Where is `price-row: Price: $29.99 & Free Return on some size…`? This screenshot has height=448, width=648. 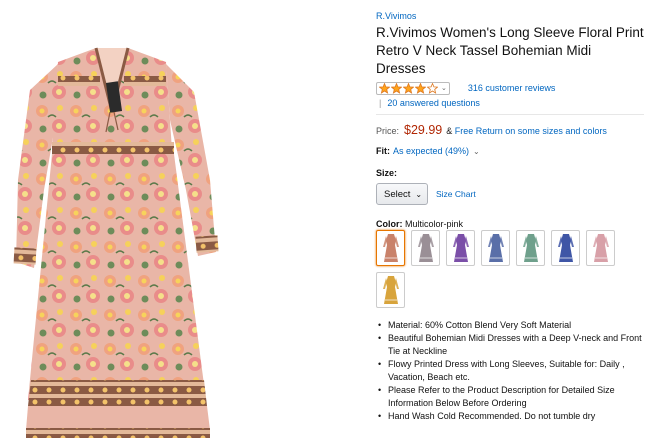
price-row: Price: $29.99 & Free Return on some size… is located at coordinates (510, 130).